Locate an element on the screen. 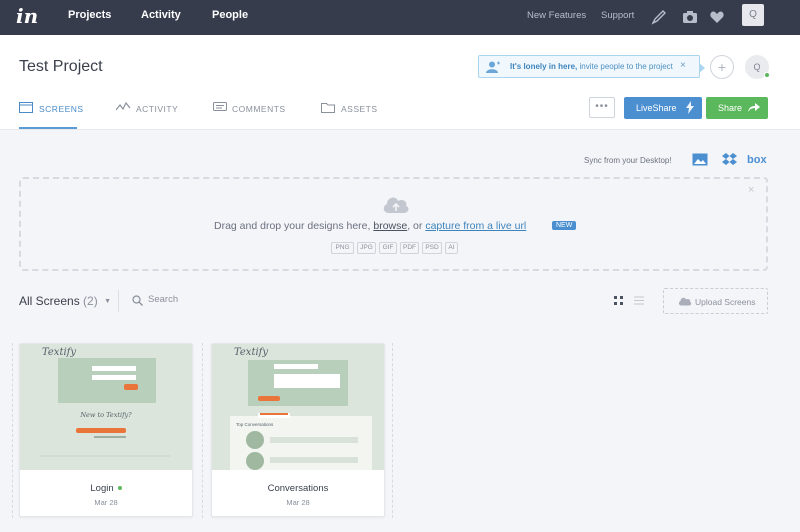 This screenshot has width=800, height=532. tab-assets-label: ASSETS is located at coordinates (359, 109).